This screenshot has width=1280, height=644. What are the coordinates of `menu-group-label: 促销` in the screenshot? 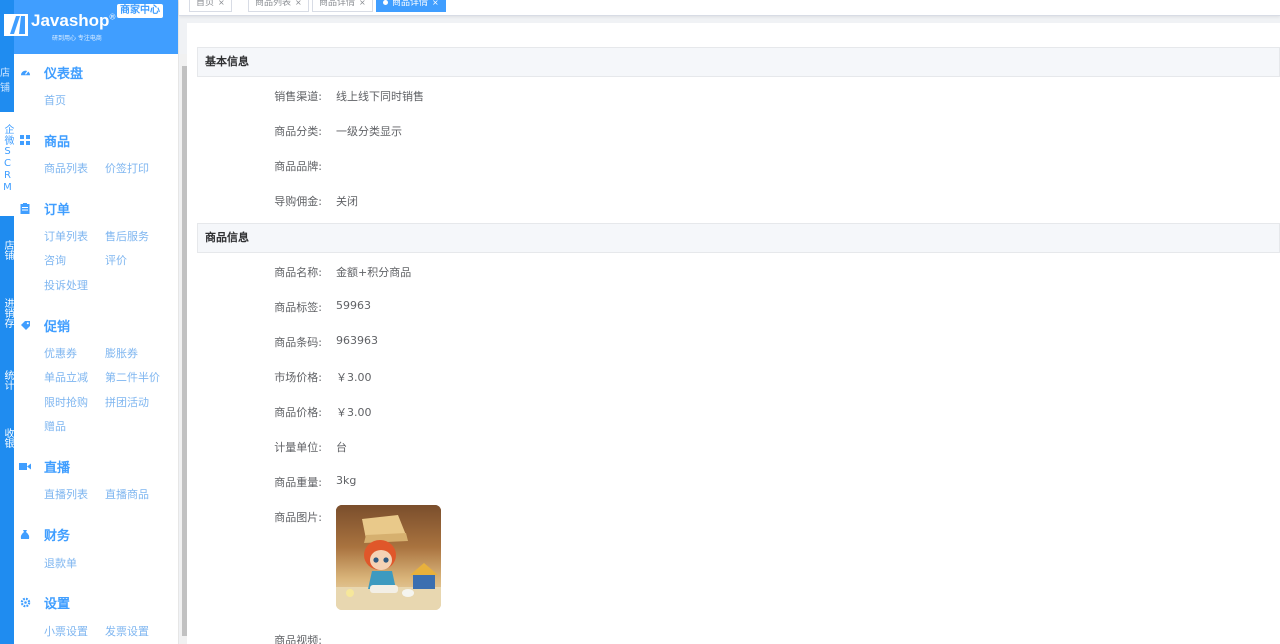 It's located at (57, 327).